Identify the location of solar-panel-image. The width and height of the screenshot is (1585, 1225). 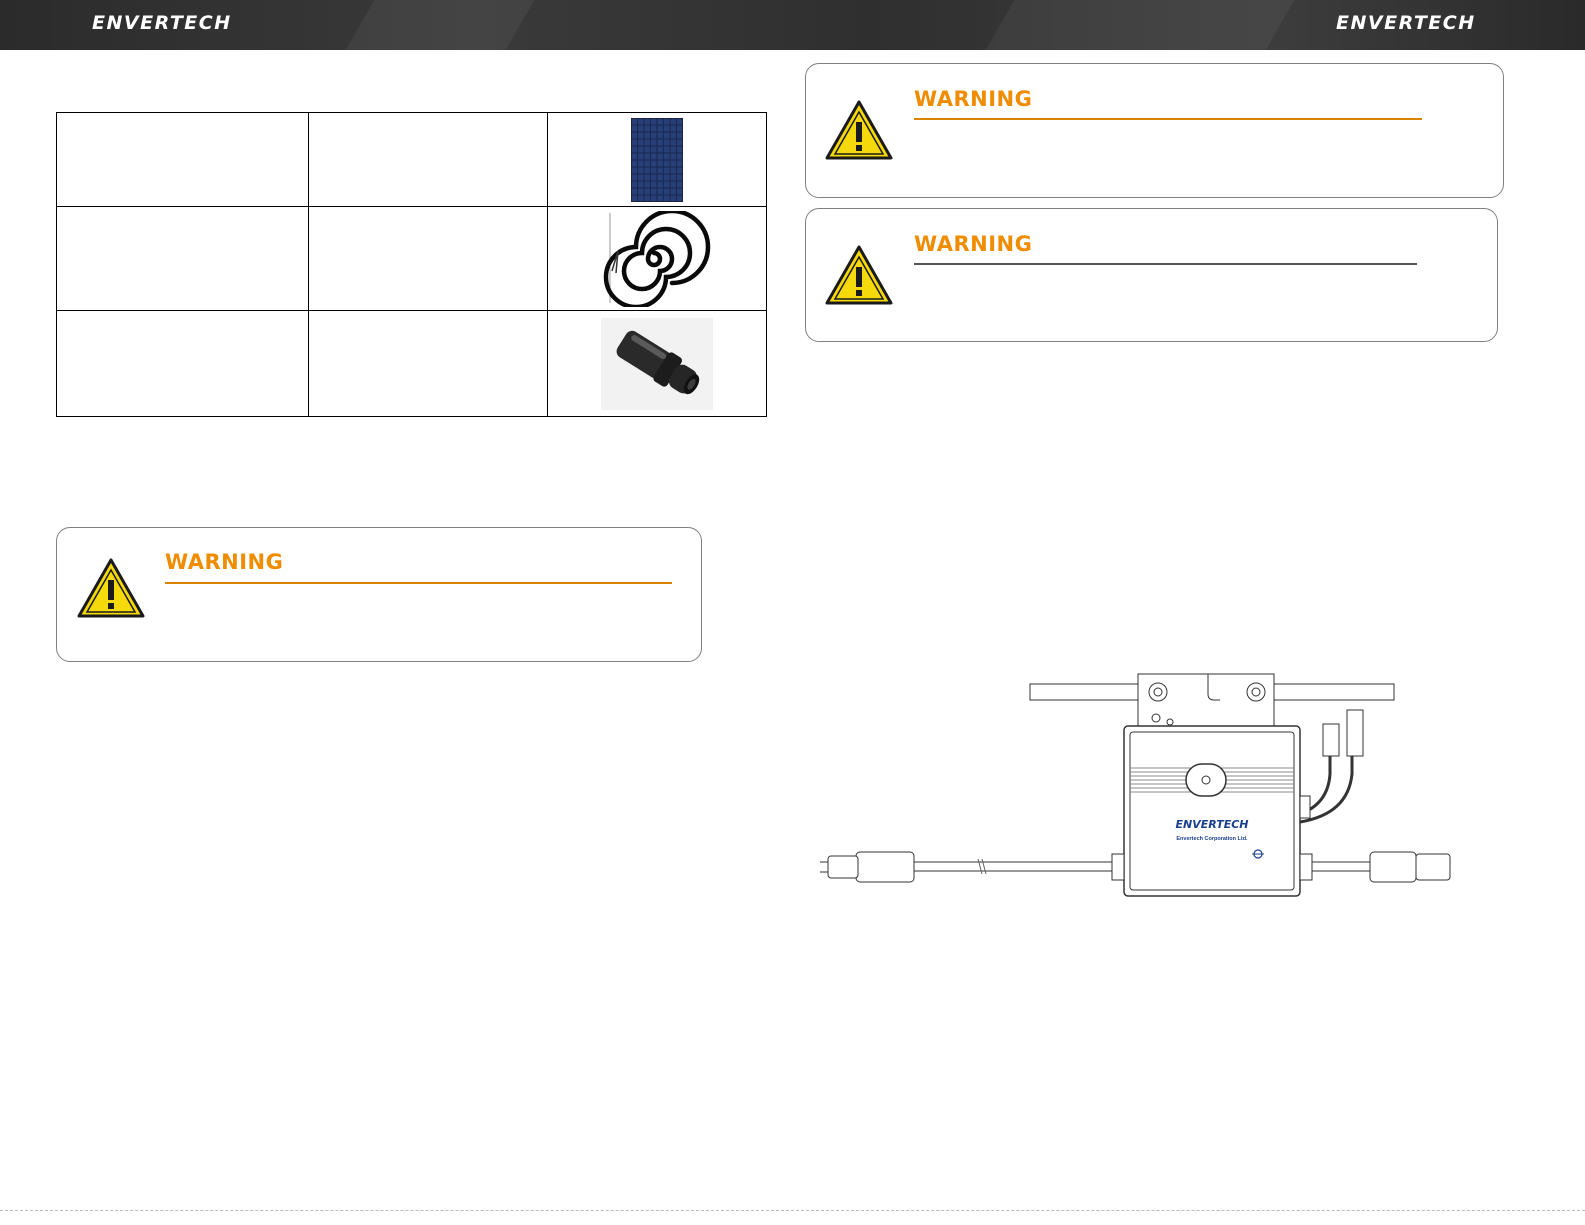
(657, 159).